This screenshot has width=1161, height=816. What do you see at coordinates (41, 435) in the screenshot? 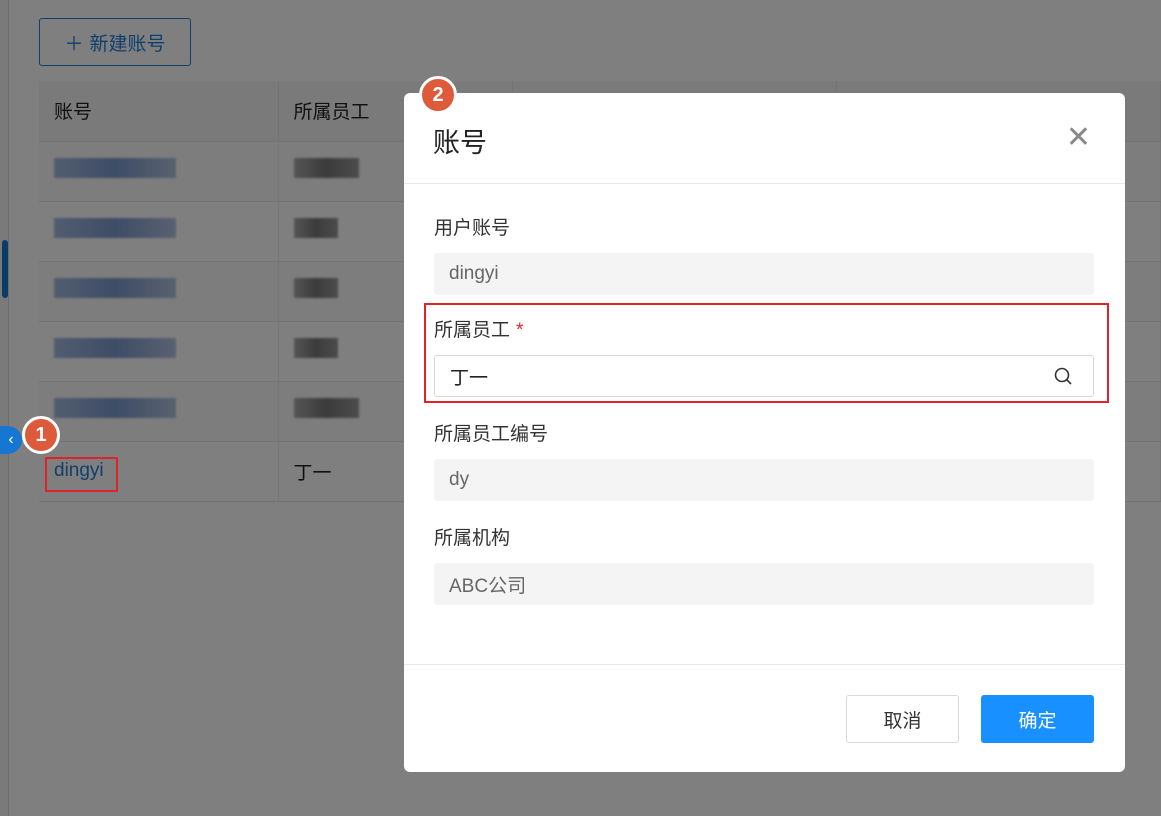
I see `step-badge-1: 1` at bounding box center [41, 435].